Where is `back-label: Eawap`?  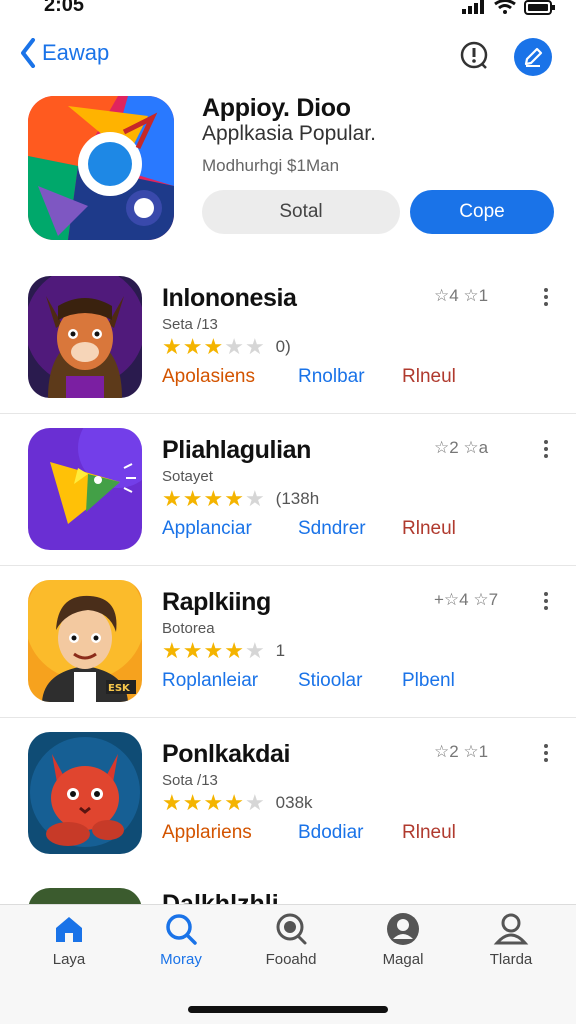
back-label: Eawap is located at coordinates (76, 52).